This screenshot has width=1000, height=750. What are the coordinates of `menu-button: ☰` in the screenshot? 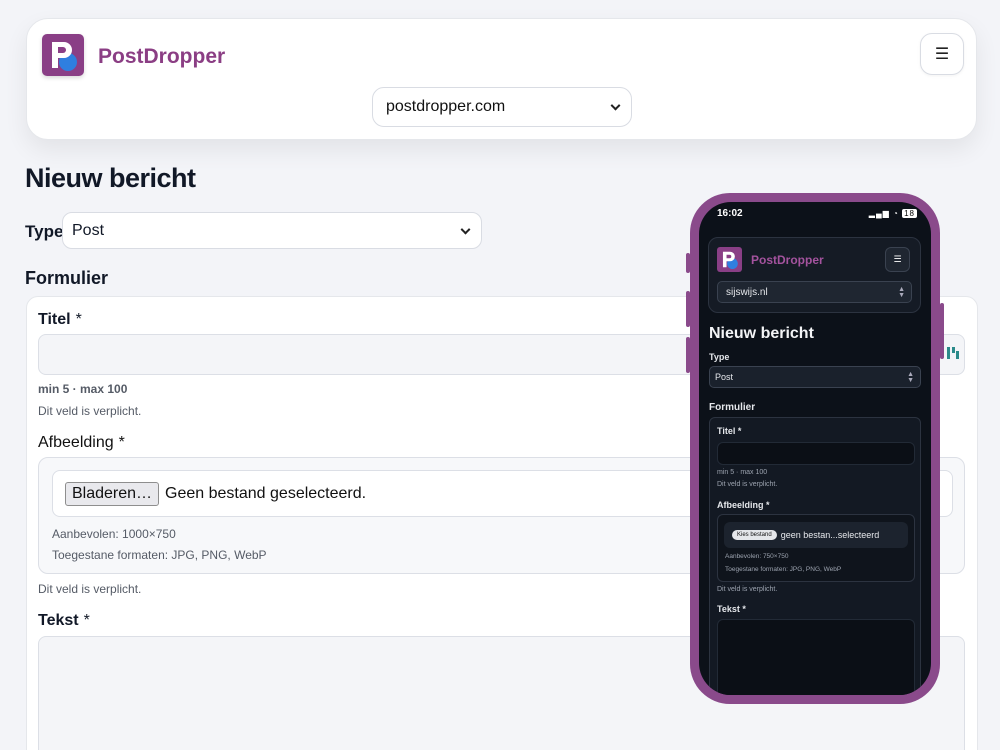 It's located at (942, 54).